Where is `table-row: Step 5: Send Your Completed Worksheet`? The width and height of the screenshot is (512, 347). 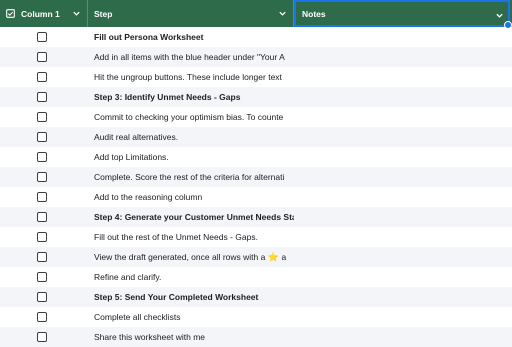 table-row: Step 5: Send Your Completed Worksheet is located at coordinates (256, 297).